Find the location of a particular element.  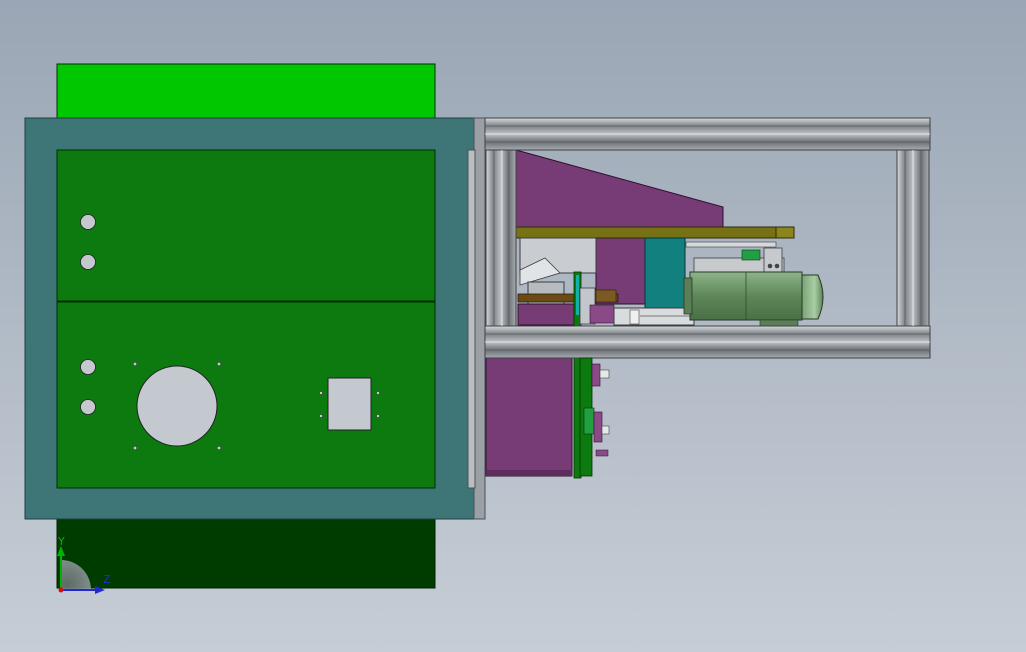

green-coupling is located at coordinates (751, 255).